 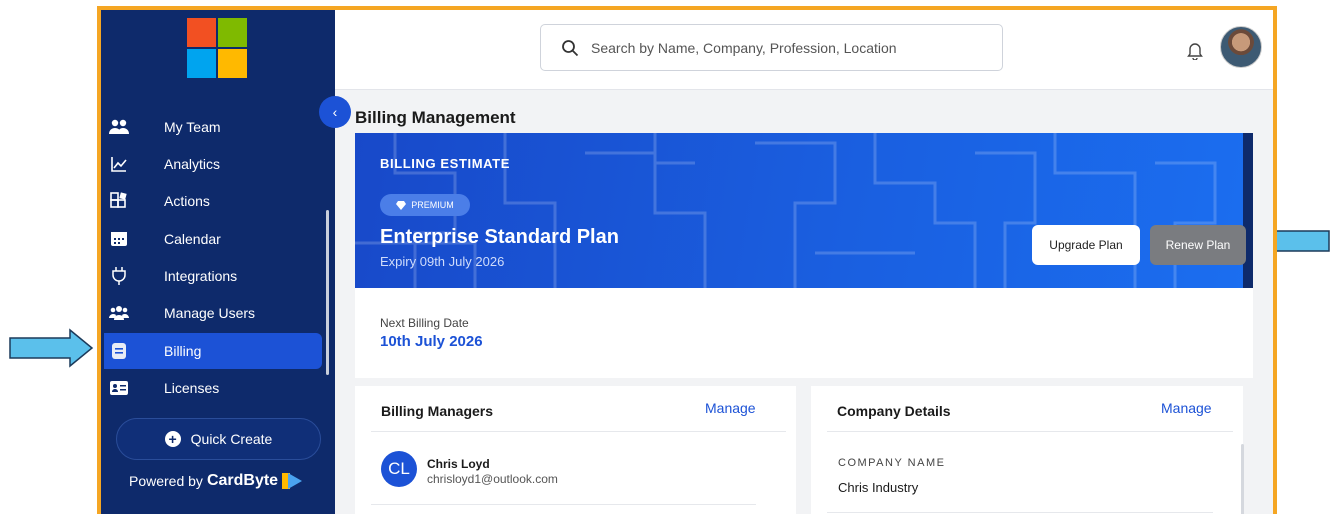 I want to click on top-header, so click(x=804, y=50).